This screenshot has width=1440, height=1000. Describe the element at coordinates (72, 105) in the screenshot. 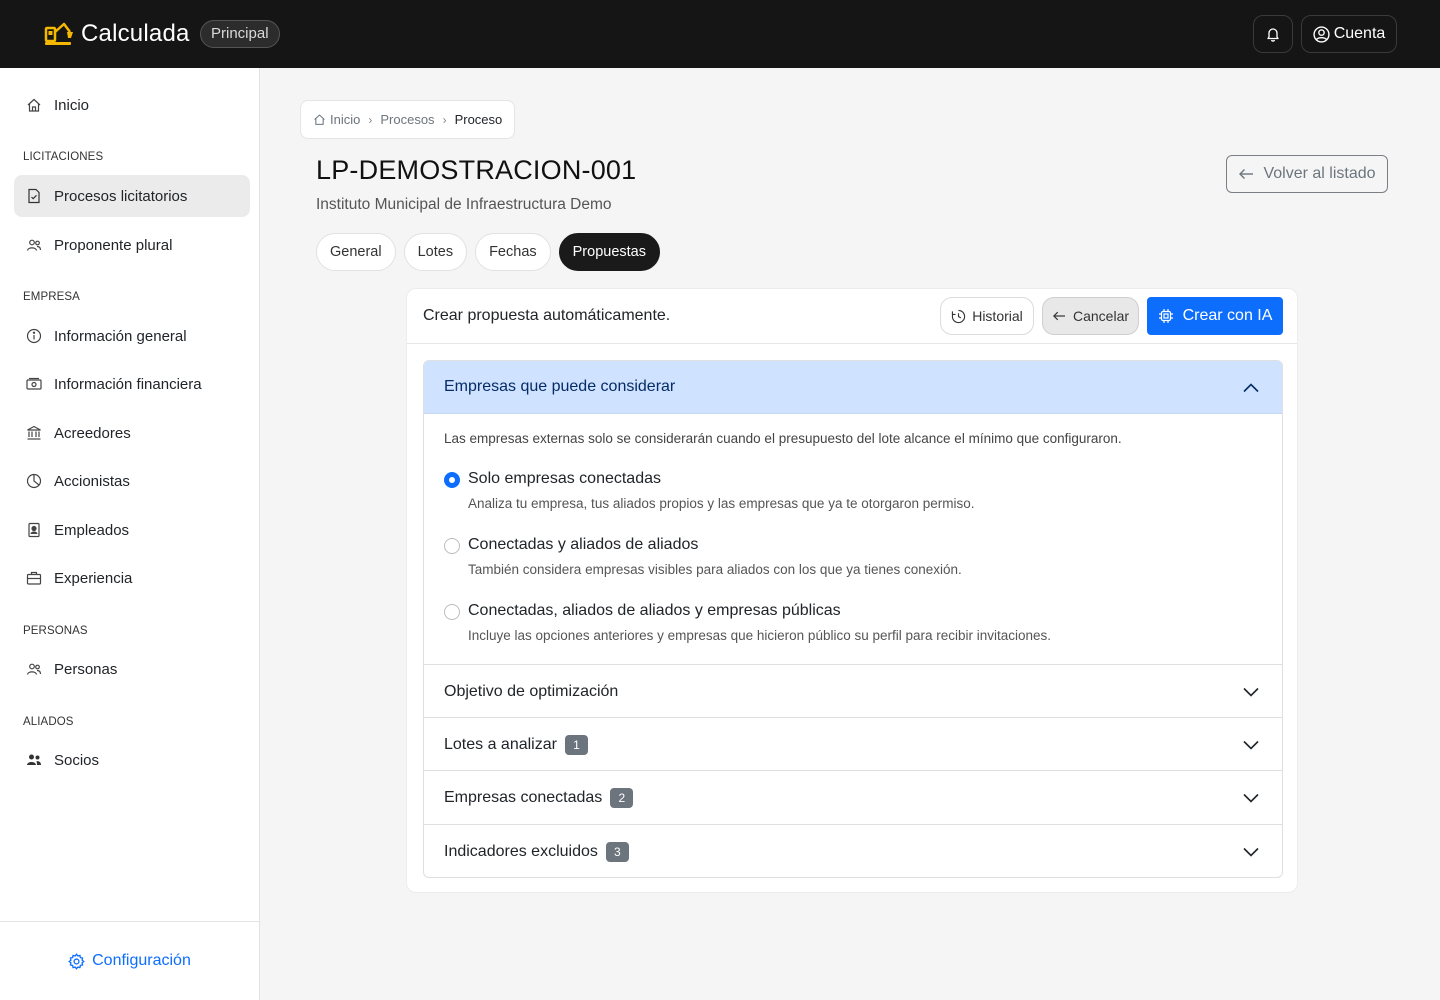

I see `sidebar-item-label: Inicio` at that location.